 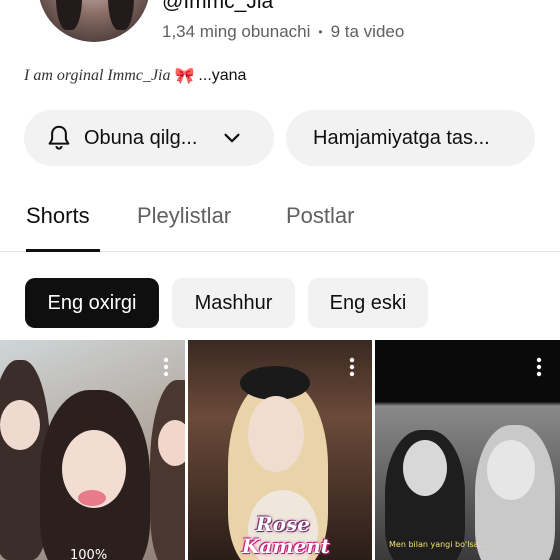 What do you see at coordinates (94, 21) in the screenshot?
I see `channel-avatar` at bounding box center [94, 21].